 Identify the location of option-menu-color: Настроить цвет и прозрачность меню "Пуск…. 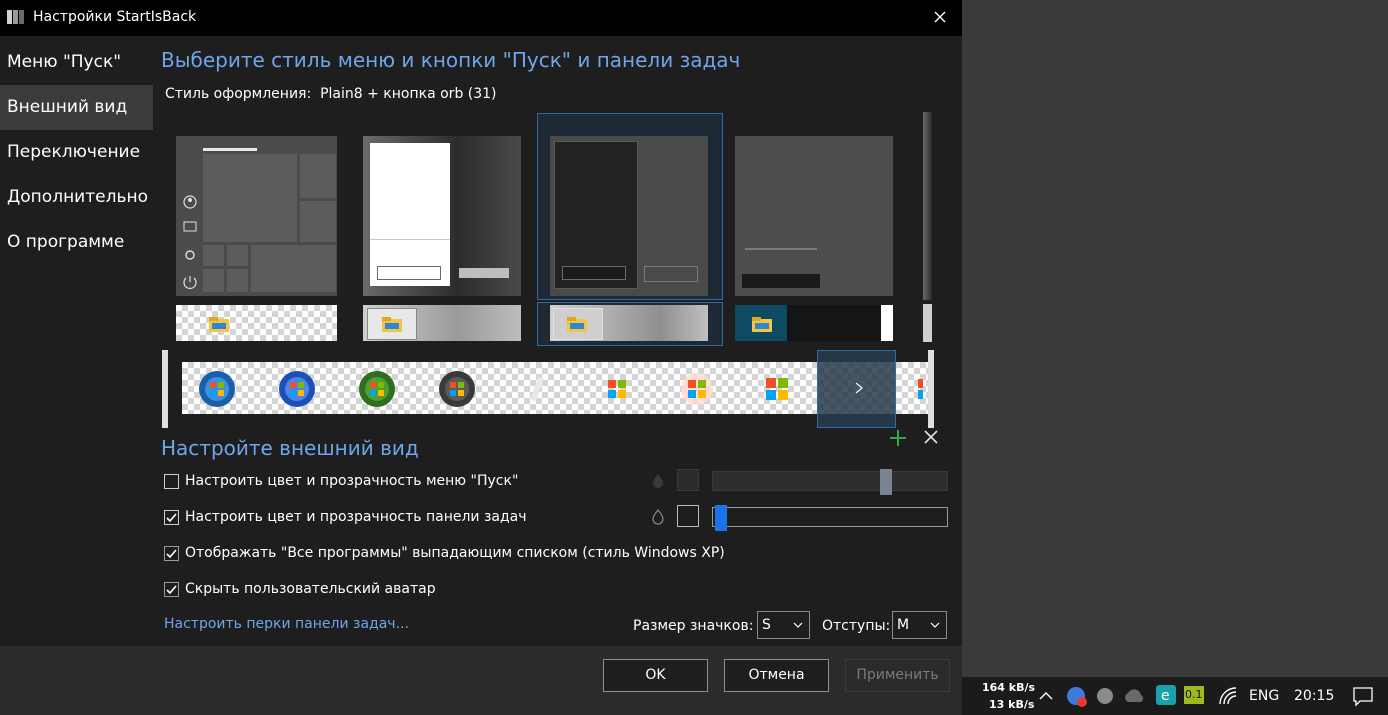
(341, 481).